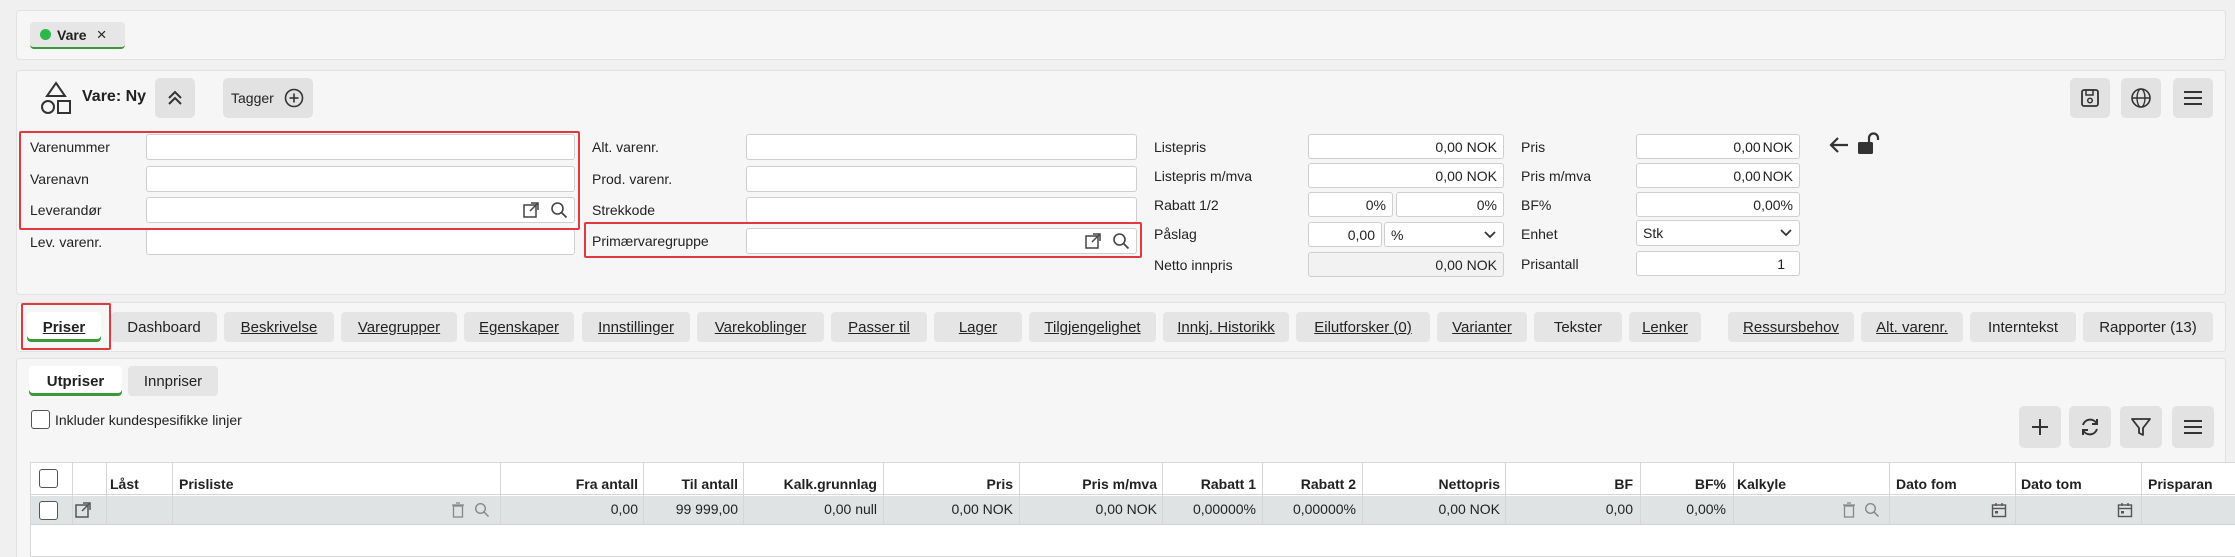 The image size is (2235, 557). What do you see at coordinates (1226, 327) in the screenshot?
I see `tab-innkj-historikk: Innkj. Historikk` at bounding box center [1226, 327].